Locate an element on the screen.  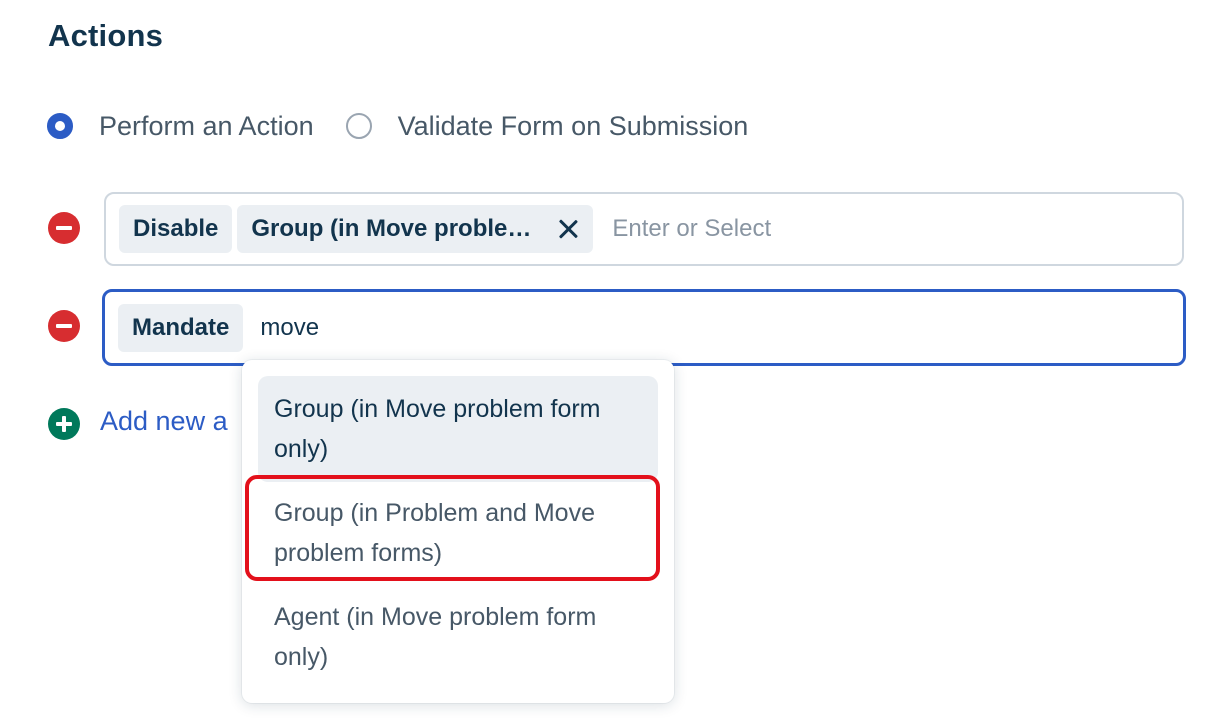
section-title: Actions is located at coordinates (106, 35).